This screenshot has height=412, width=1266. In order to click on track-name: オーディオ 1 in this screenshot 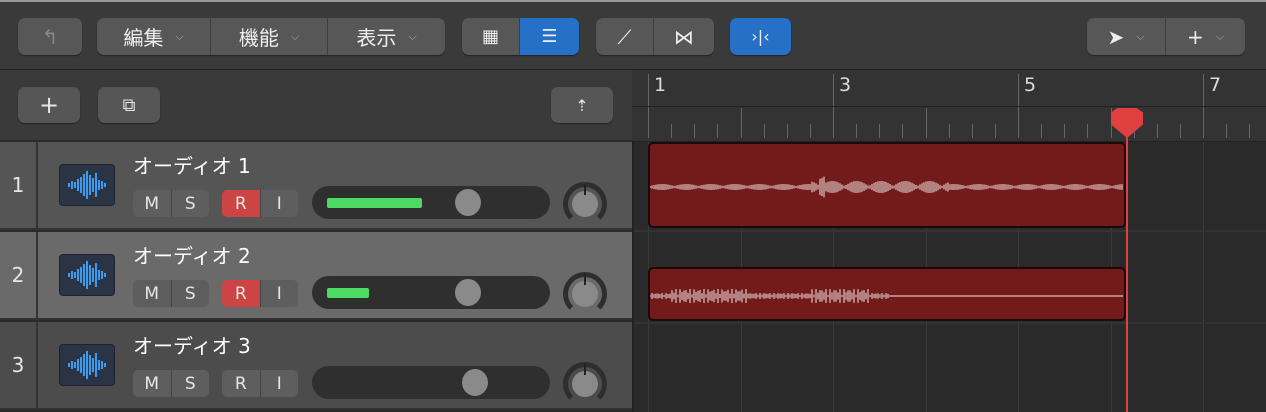, I will do `click(192, 164)`.